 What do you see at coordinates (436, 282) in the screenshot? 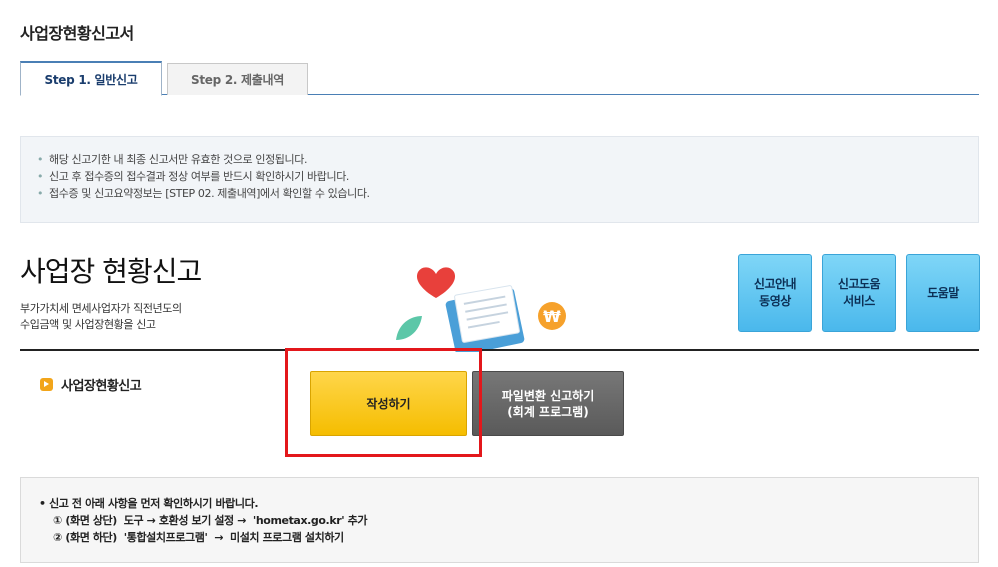
I see `heart-icon` at bounding box center [436, 282].